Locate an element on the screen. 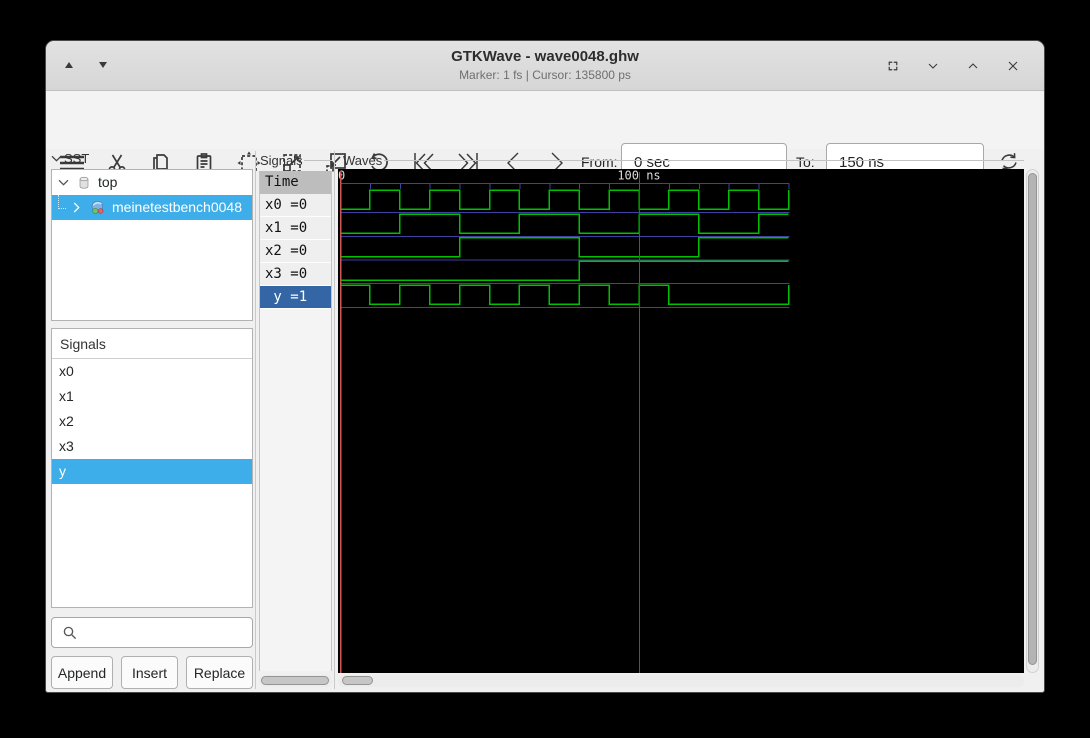  insert-button: Insert is located at coordinates (149, 672).